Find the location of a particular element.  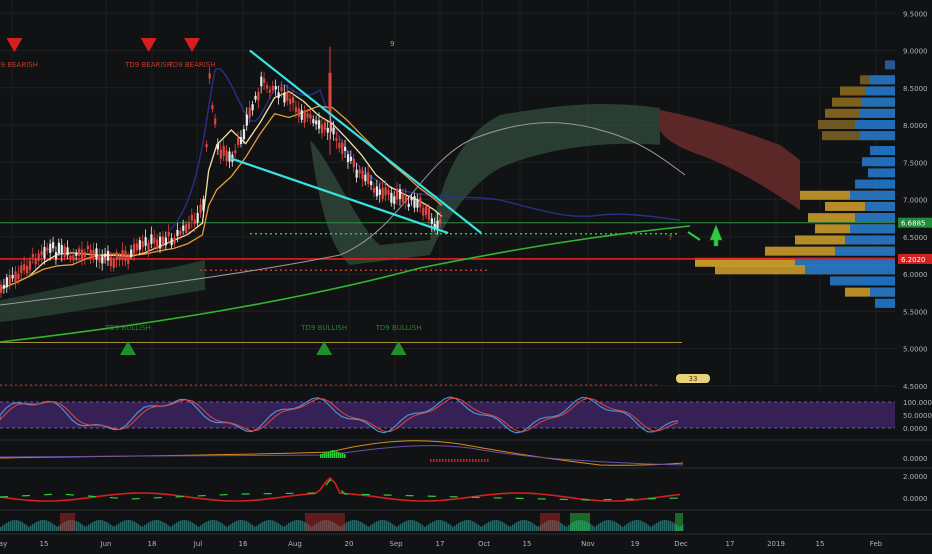

price-tick-label: 6.0000 is located at coordinates (915, 275).